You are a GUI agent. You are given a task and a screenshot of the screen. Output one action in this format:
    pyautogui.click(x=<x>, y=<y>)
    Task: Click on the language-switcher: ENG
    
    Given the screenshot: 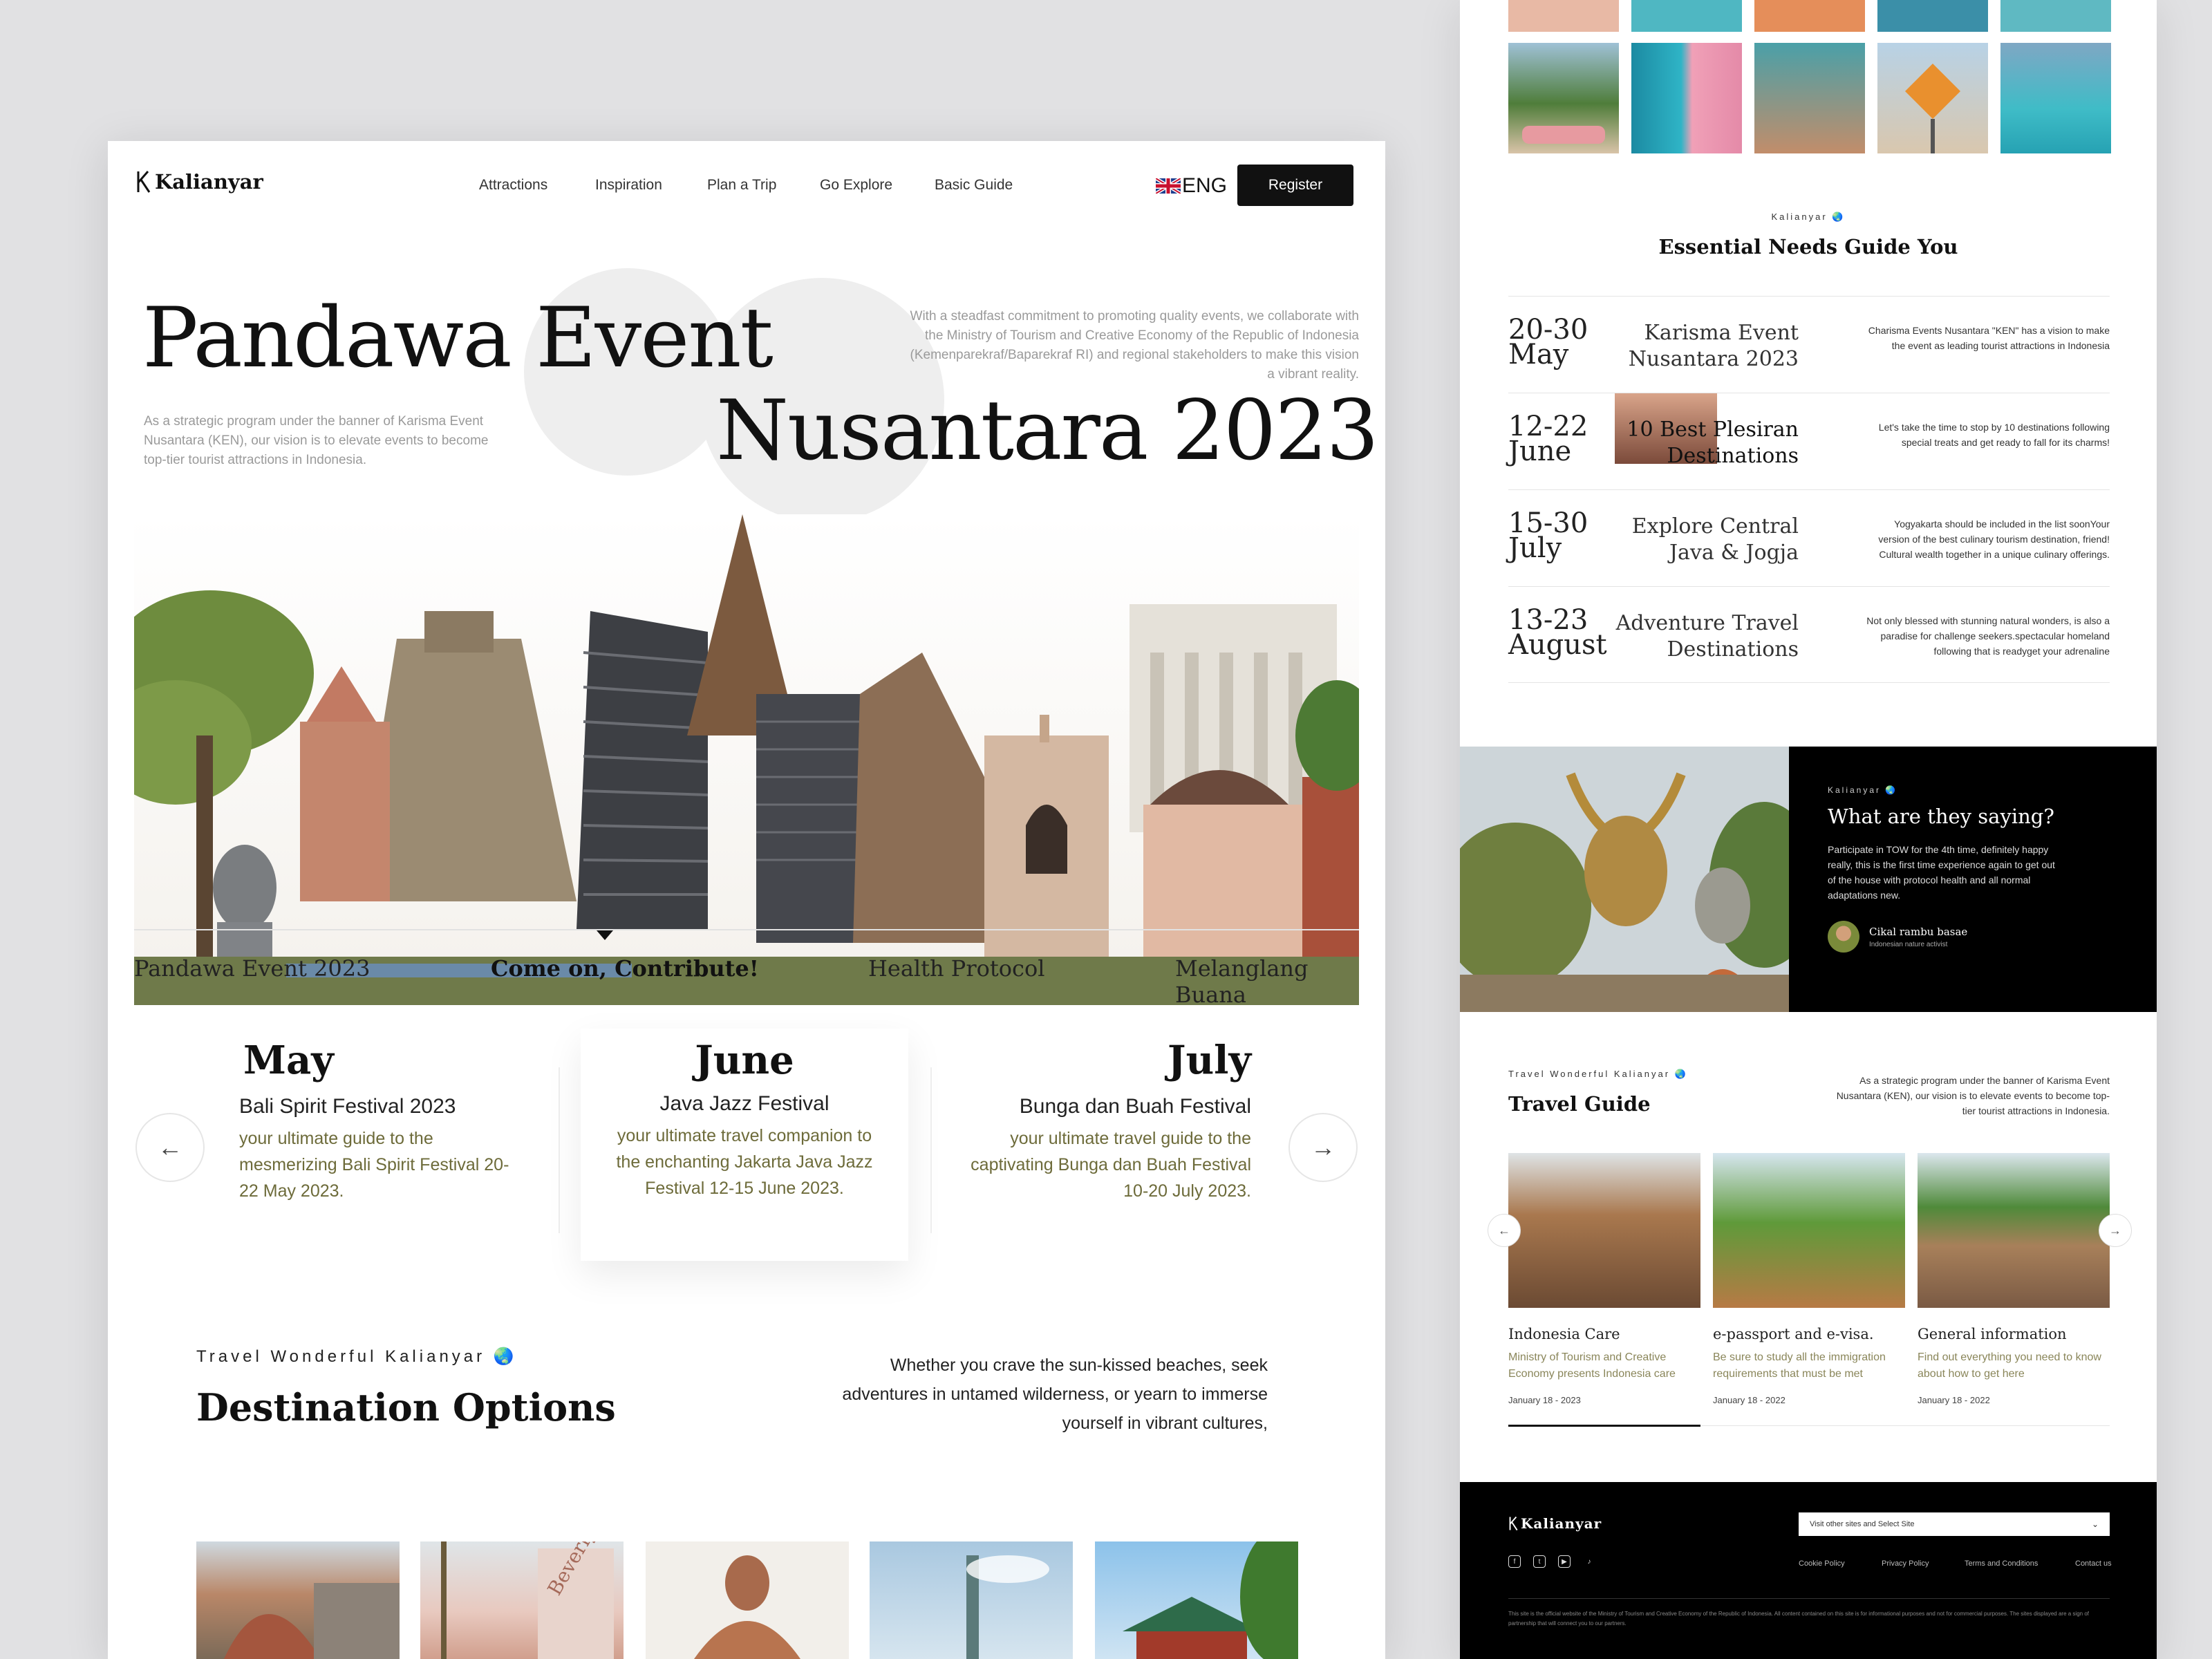 What is the action you would take?
    pyautogui.click(x=1192, y=186)
    